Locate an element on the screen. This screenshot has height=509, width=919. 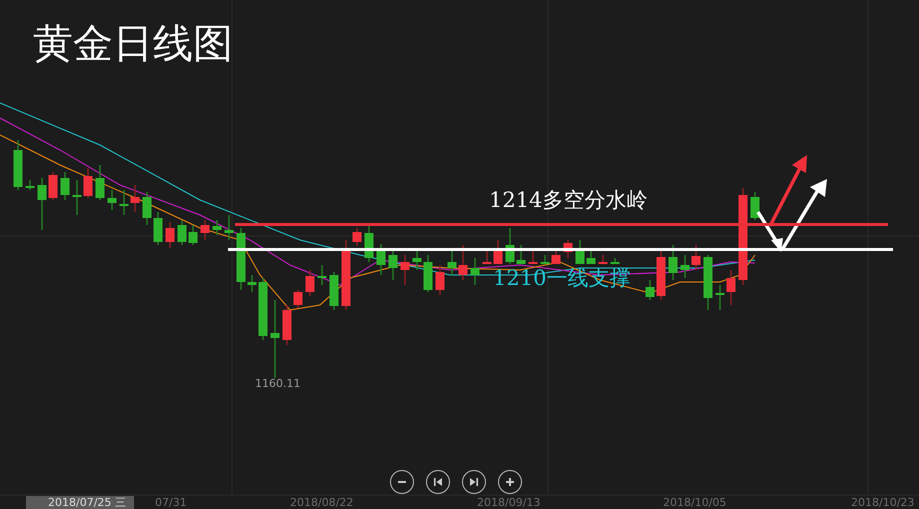
plus-icon is located at coordinates (510, 482).